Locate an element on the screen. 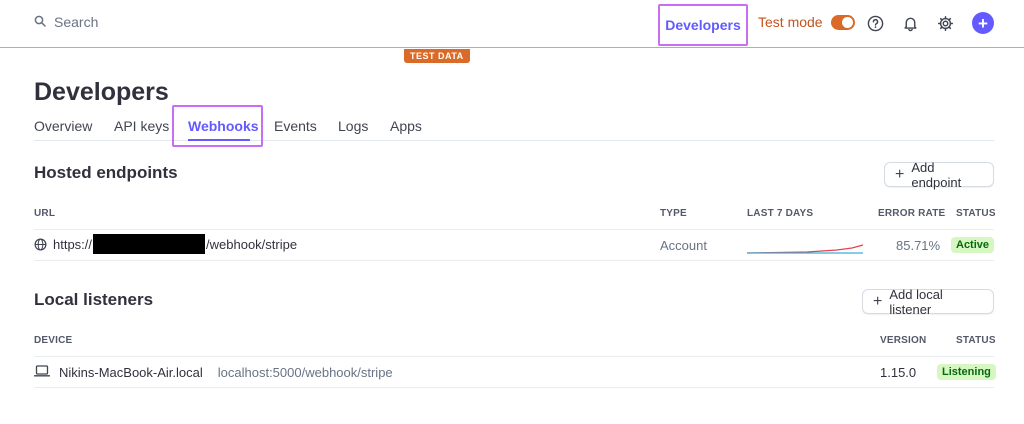 Image resolution: width=1024 pixels, height=424 pixels. add-local-listener-button: + Add local listener is located at coordinates (928, 301).